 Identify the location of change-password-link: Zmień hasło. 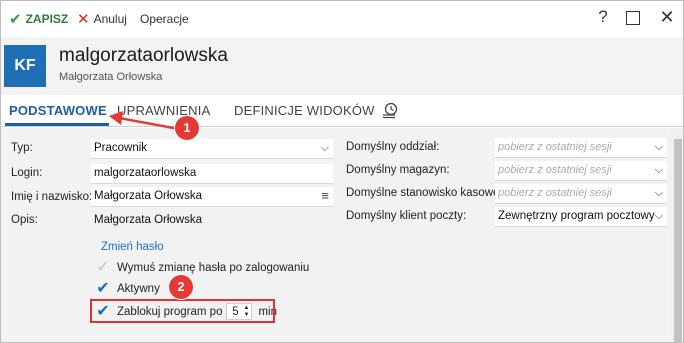
(132, 247).